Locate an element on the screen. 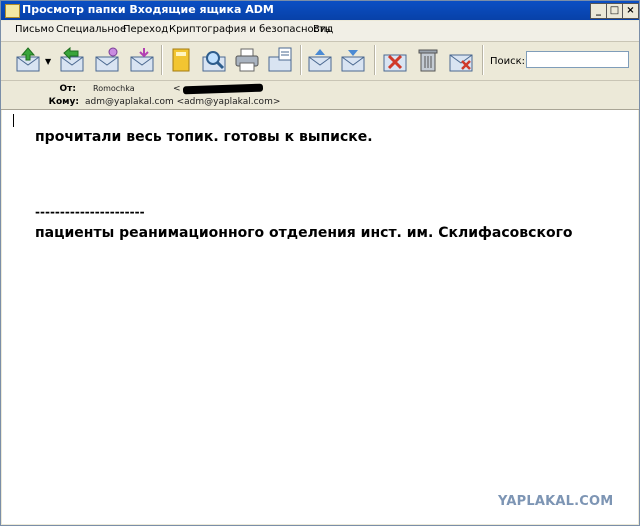 The width and height of the screenshot is (640, 526). next-message-icon is located at coordinates (353, 60).